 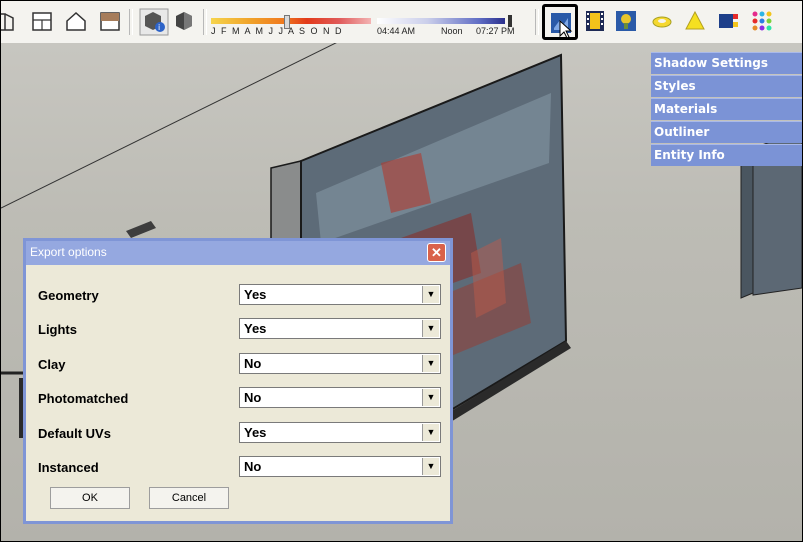 I want to click on option-label-geometry: Geometry, so click(x=68, y=295).